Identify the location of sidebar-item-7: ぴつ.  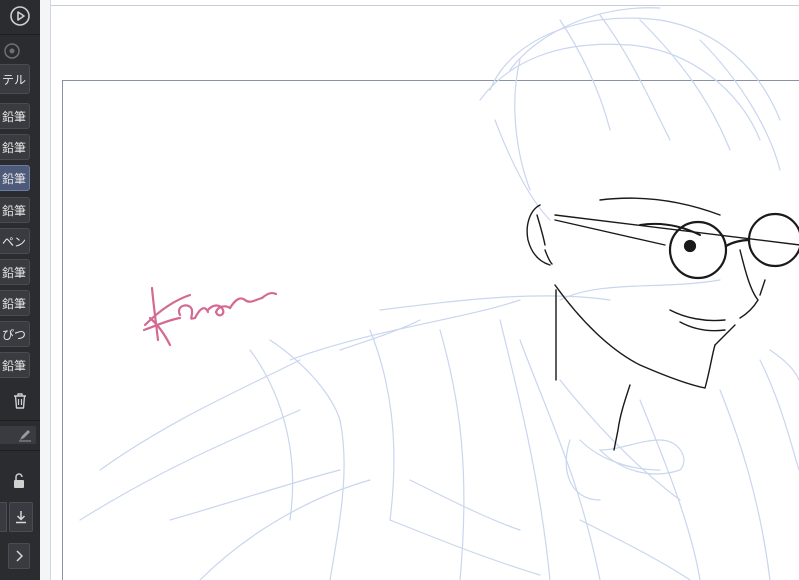
(15, 334).